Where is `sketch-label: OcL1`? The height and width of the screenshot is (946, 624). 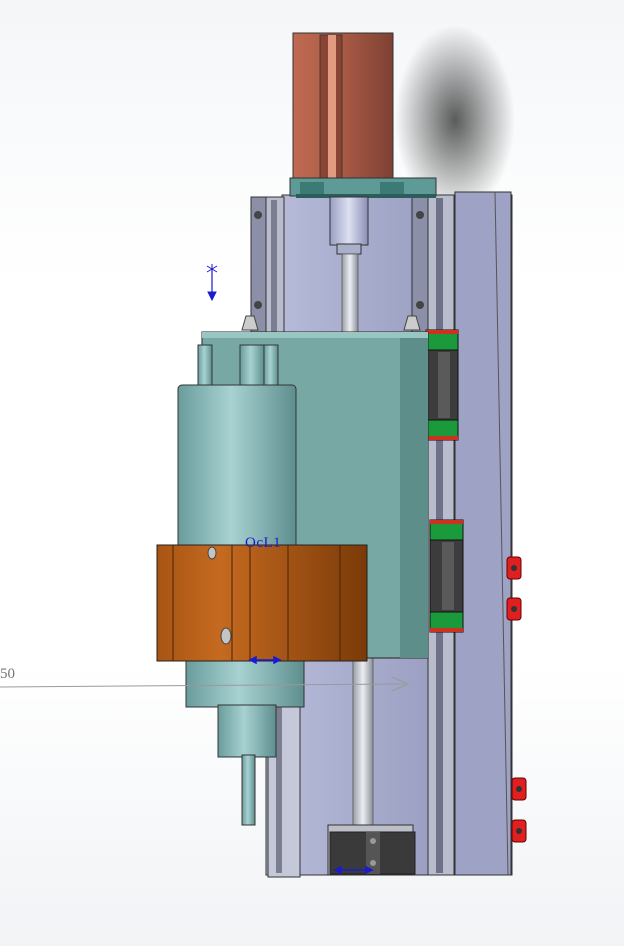
sketch-label: OcL1 is located at coordinates (263, 543).